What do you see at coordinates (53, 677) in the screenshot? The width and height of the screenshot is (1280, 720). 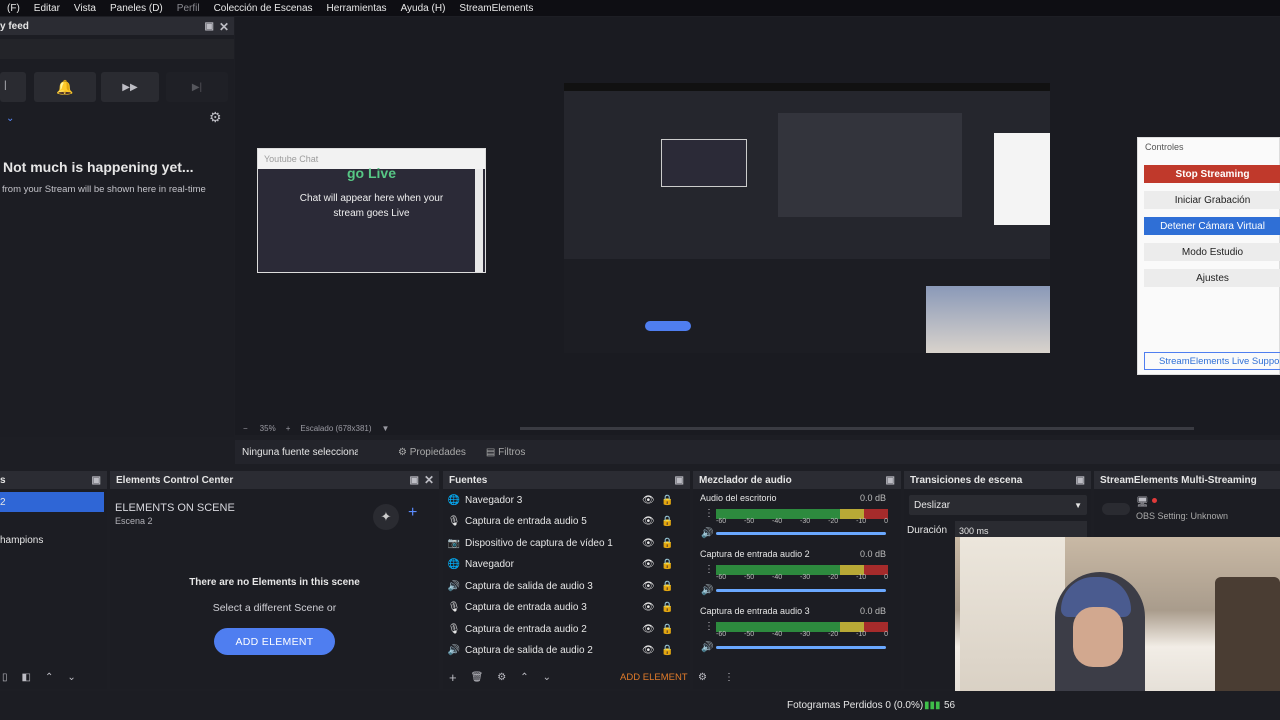 I see `scenes-toolbar: ▯ ◧ ⌃ ⌄` at bounding box center [53, 677].